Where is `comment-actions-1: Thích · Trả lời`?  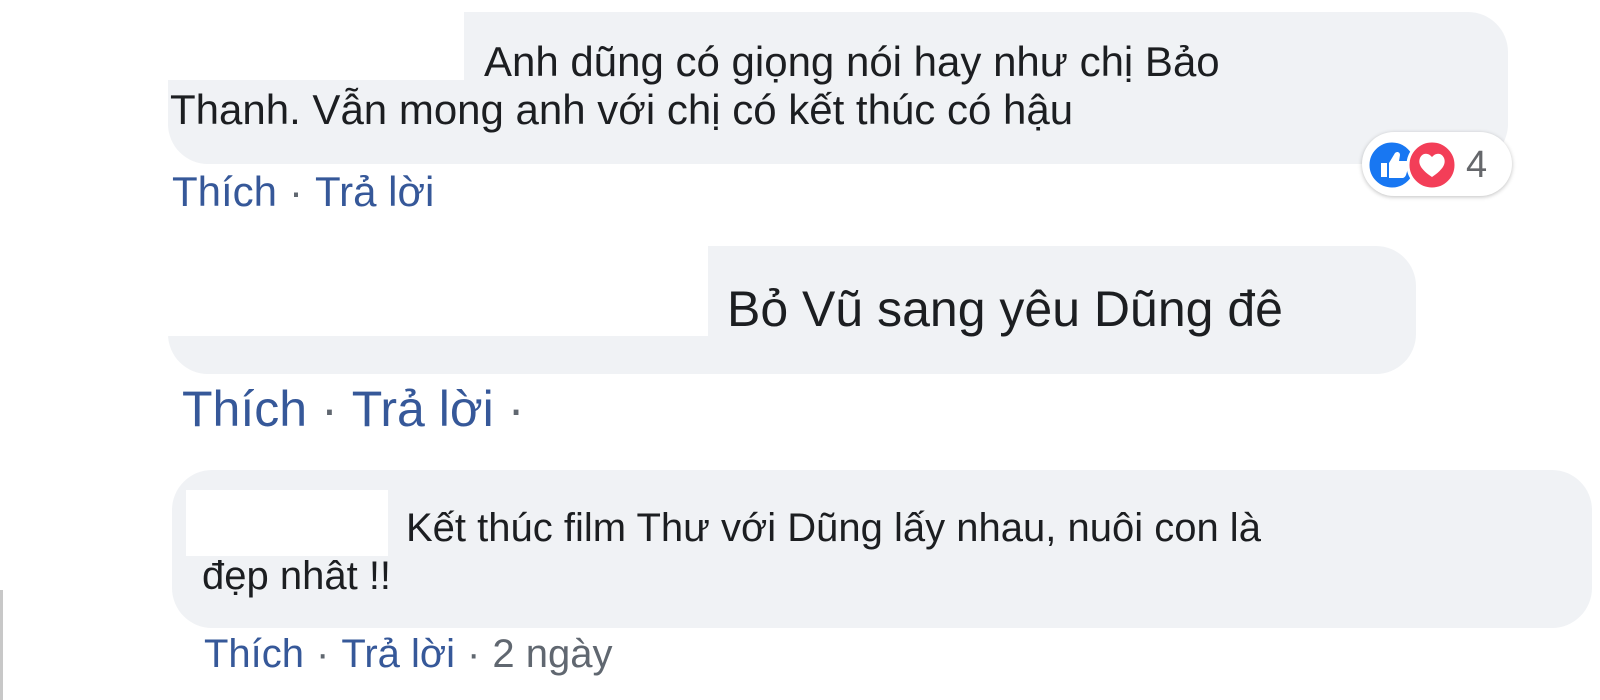 comment-actions-1: Thích · Trả lời is located at coordinates (303, 192).